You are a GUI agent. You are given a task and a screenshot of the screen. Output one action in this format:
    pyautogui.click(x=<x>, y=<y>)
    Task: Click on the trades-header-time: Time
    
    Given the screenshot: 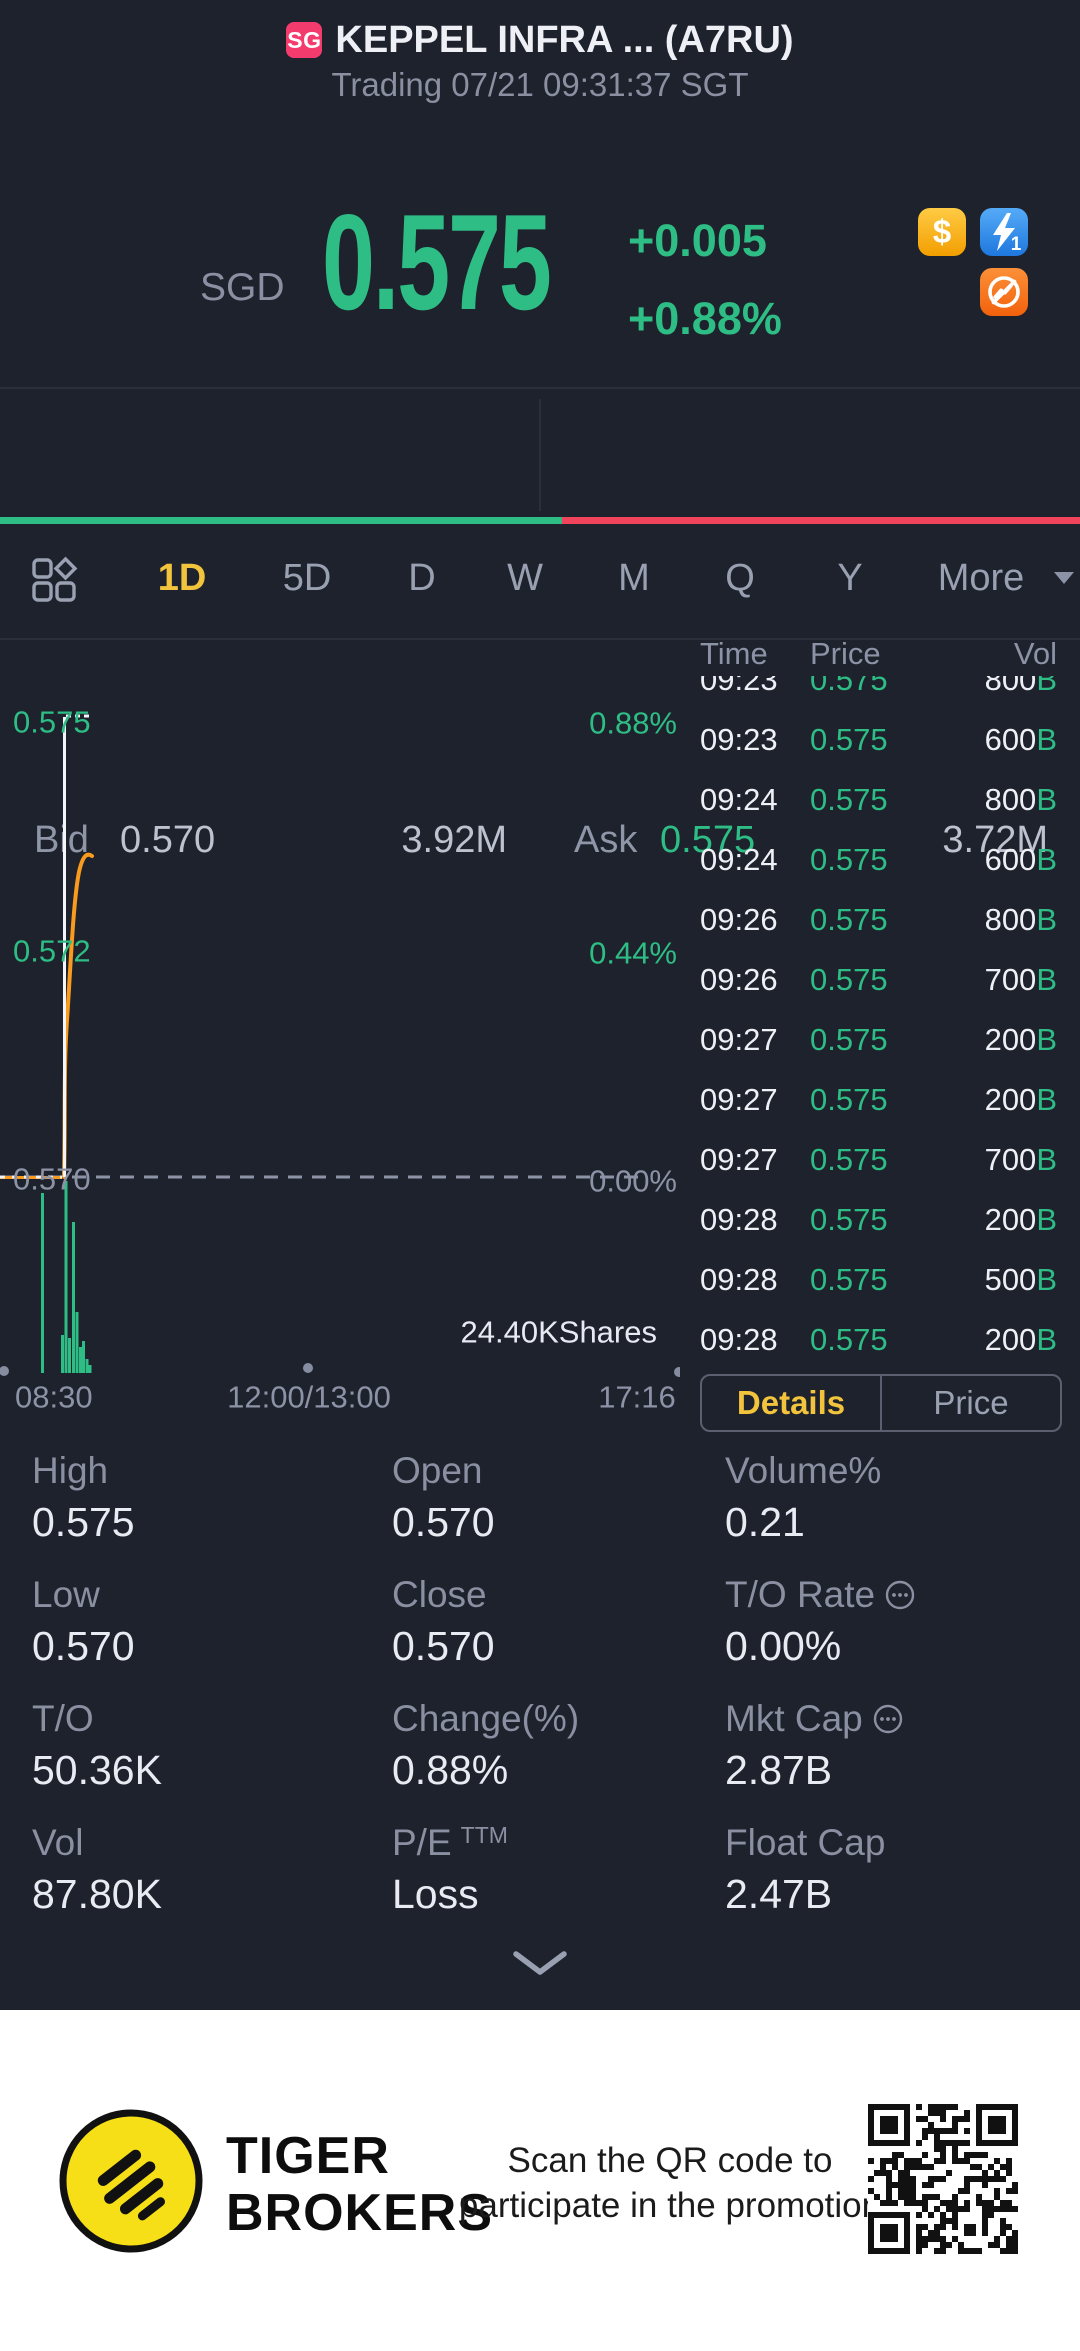 What is the action you would take?
    pyautogui.click(x=734, y=653)
    